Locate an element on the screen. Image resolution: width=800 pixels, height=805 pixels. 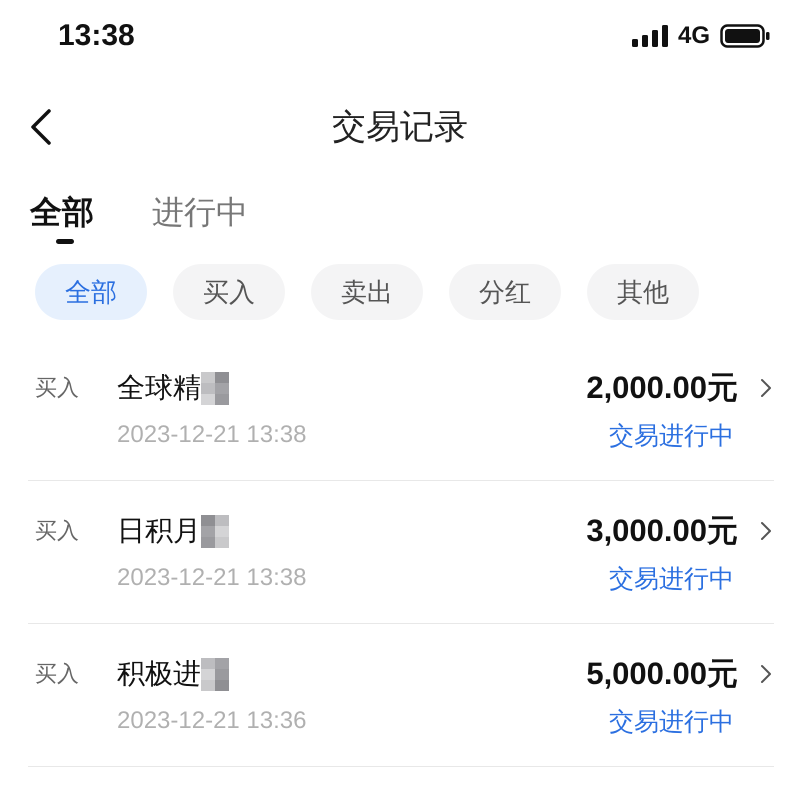
filter-chip: 全部 is located at coordinates (91, 292).